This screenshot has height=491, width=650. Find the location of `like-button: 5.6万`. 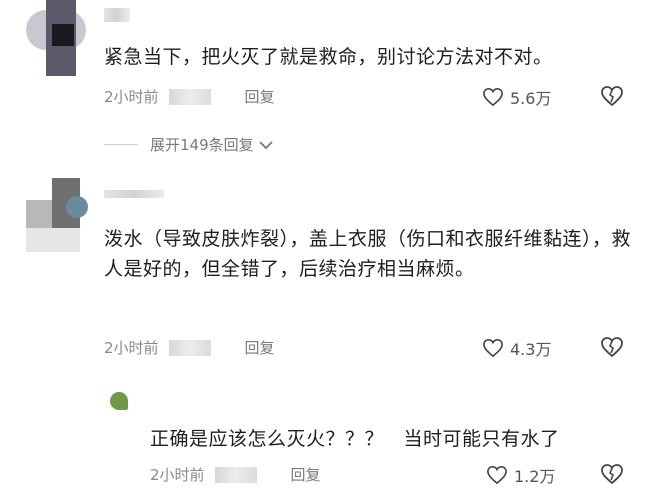

like-button: 5.6万 is located at coordinates (516, 97).